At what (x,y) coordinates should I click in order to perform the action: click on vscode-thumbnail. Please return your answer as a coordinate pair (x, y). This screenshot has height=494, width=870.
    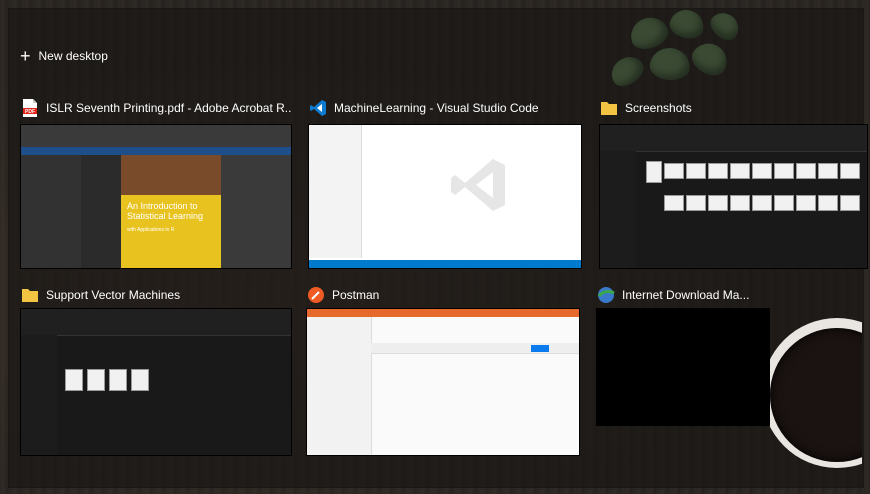
    Looking at the image, I should click on (445, 196).